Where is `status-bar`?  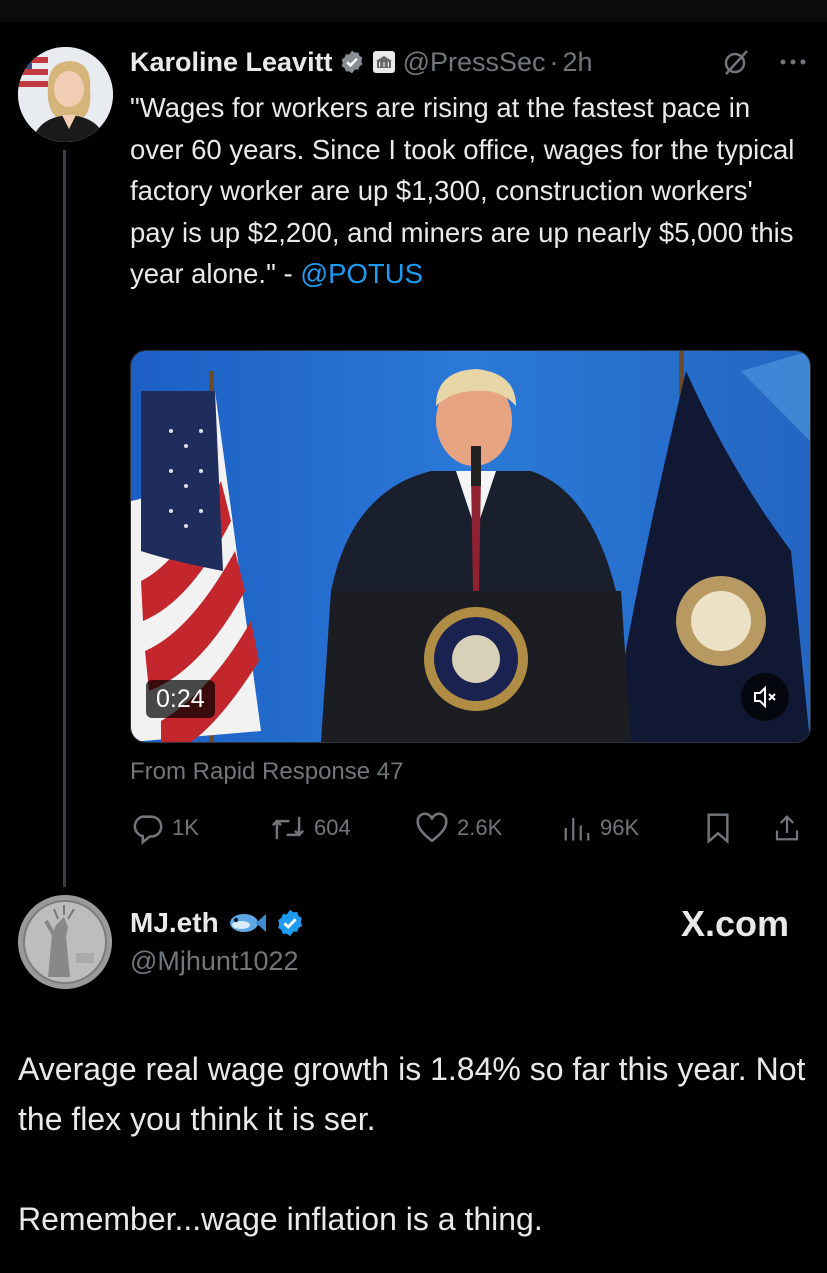 status-bar is located at coordinates (413, 11).